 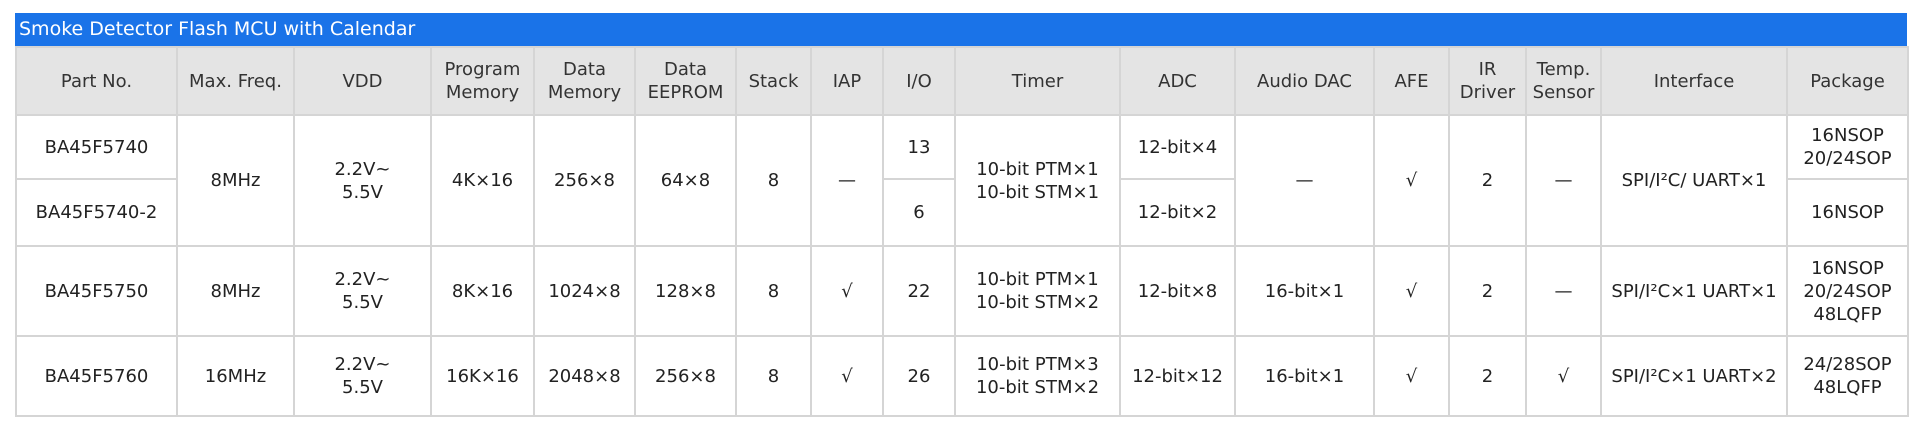 I want to click on header-max-freq: Max. Freq., so click(x=235, y=81).